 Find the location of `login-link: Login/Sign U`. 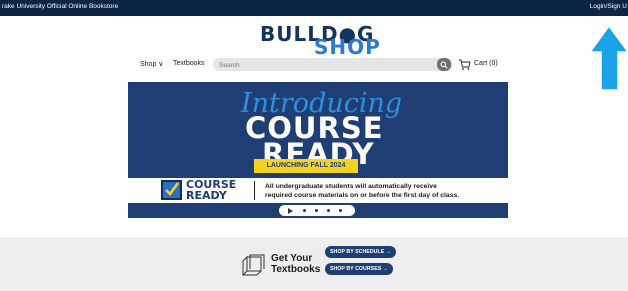

login-link: Login/Sign U is located at coordinates (608, 6).